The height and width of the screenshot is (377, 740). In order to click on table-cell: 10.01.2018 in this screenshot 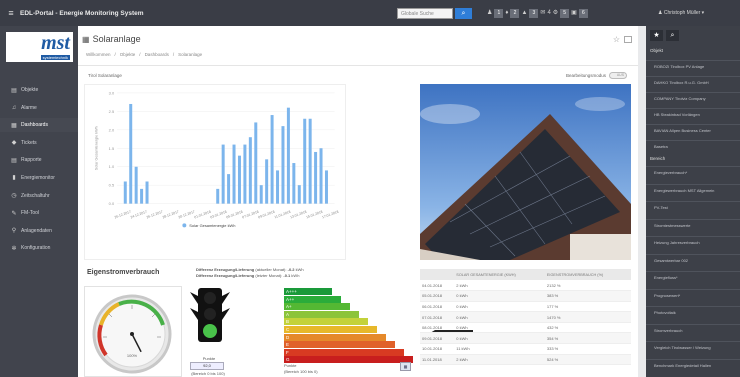, I will do `click(437, 349)`.